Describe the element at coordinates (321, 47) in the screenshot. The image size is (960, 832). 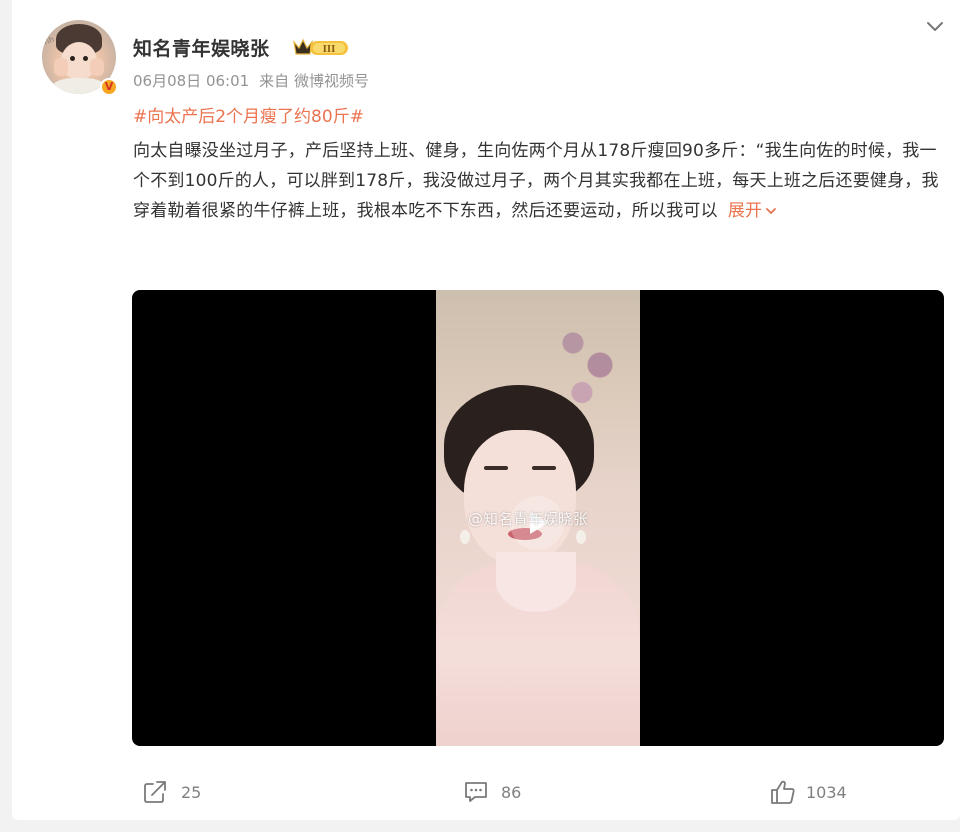
I see `level-crown-icon: III` at that location.